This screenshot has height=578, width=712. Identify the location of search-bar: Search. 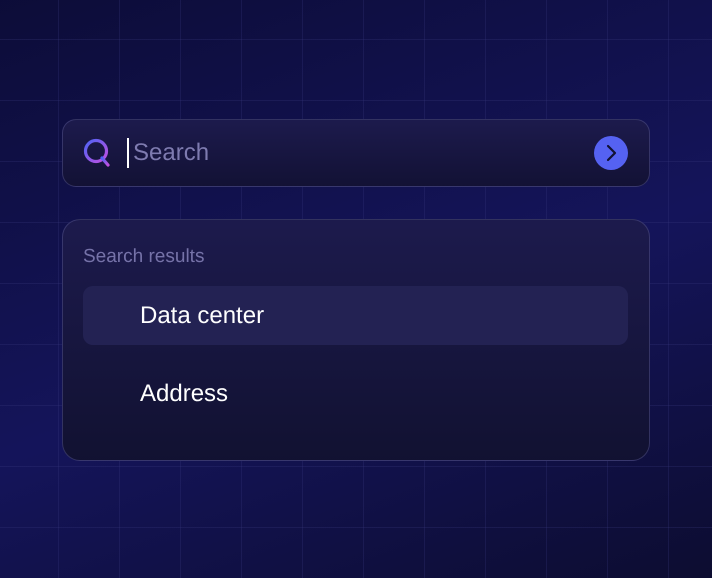
(356, 153).